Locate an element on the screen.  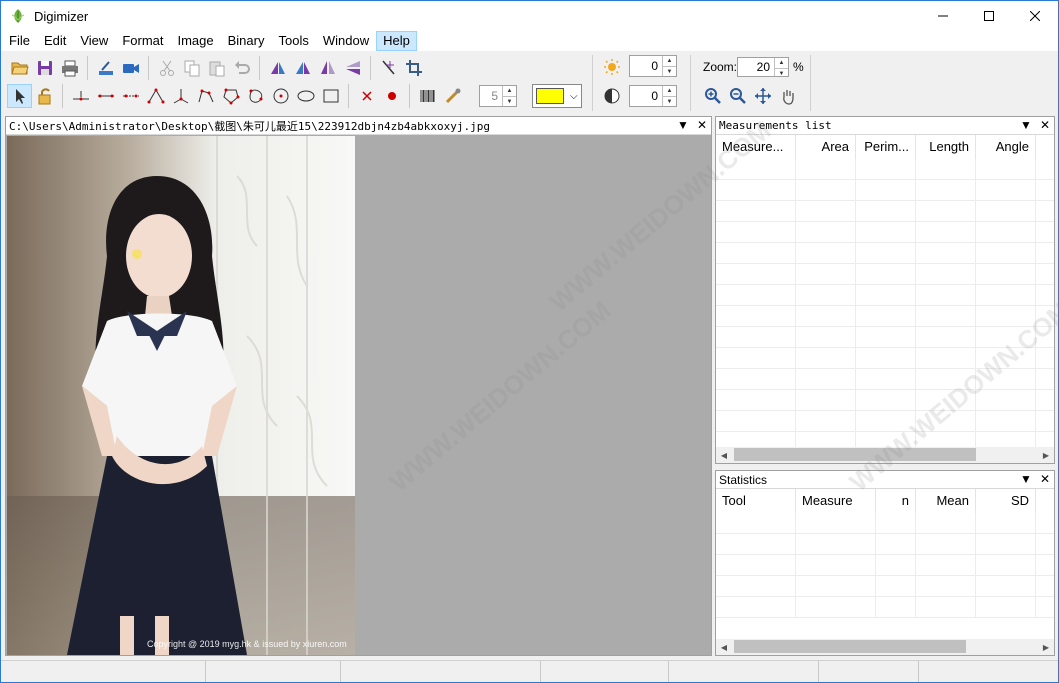
column-header: SD is located at coordinates (1006, 501).